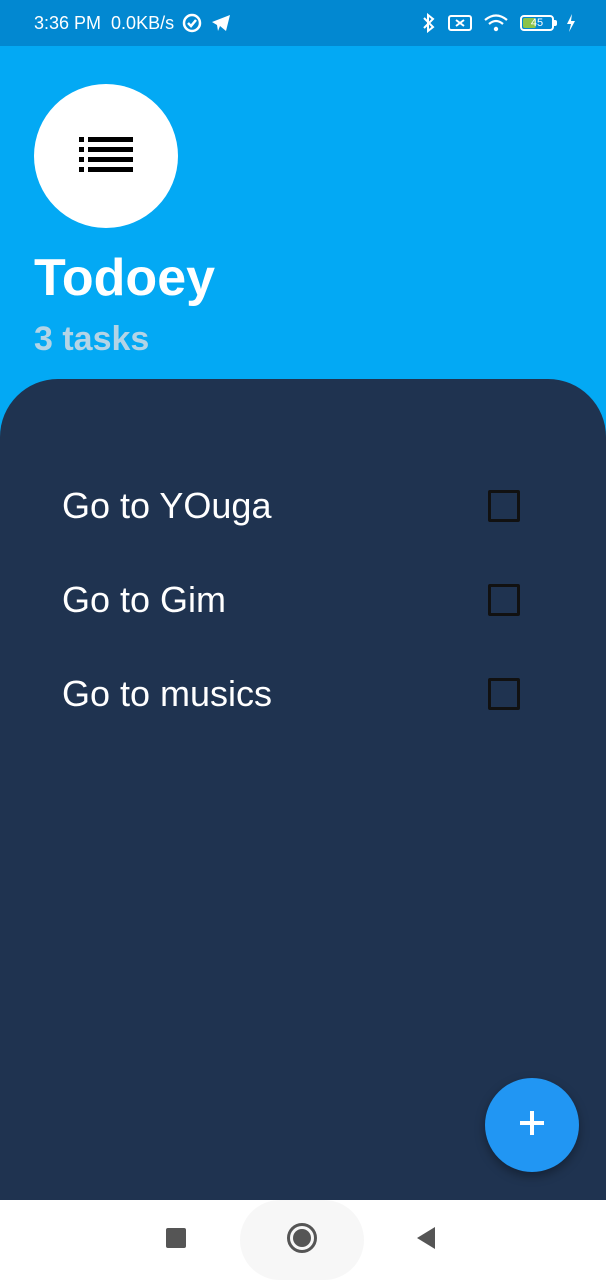 The image size is (606, 1280). I want to click on back-button, so click(426, 1240).